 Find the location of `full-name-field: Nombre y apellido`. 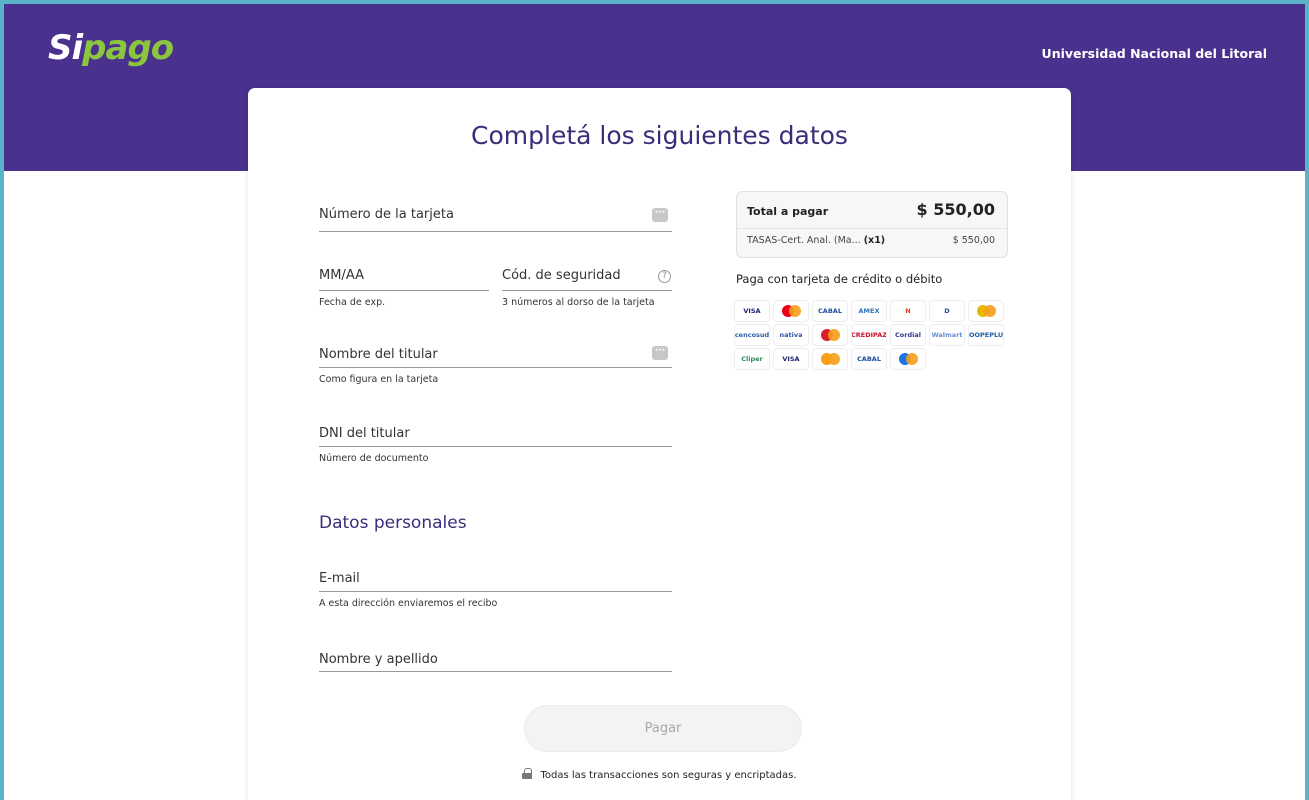

full-name-field: Nombre y apellido is located at coordinates (495, 665).